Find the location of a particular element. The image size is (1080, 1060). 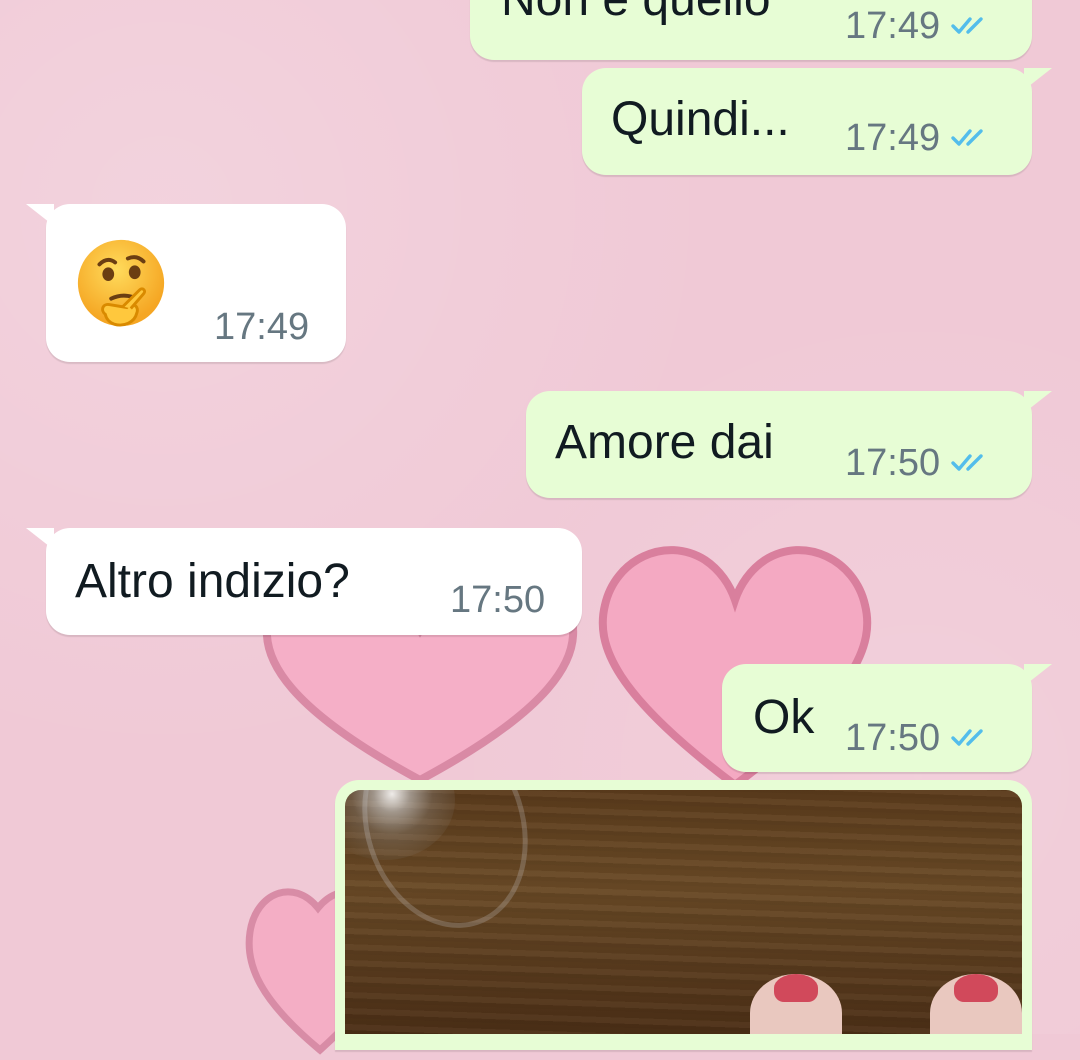

outgoing-message: Non è quello 17:49 is located at coordinates (751, 30).